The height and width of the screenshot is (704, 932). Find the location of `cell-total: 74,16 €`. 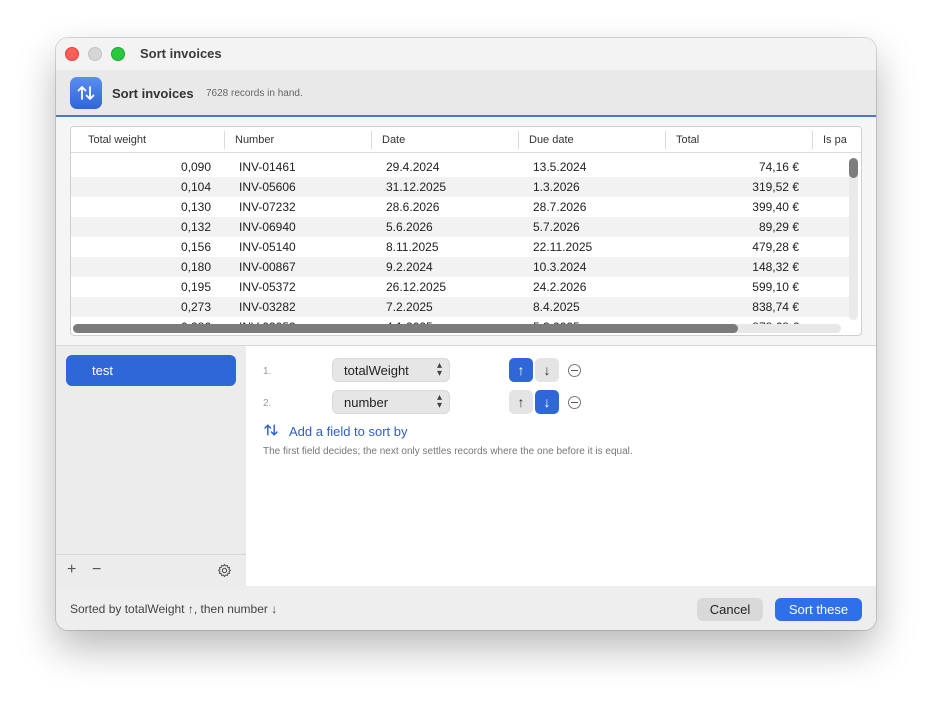

cell-total: 74,16 € is located at coordinates (778, 167).